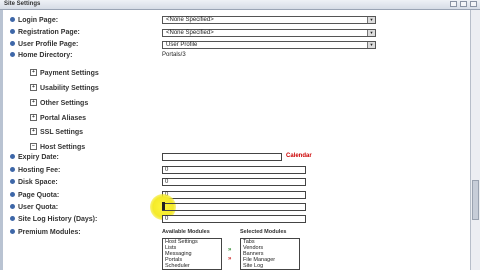  I want to click on section-payment-settings: + Payment Settings, so click(64, 73).